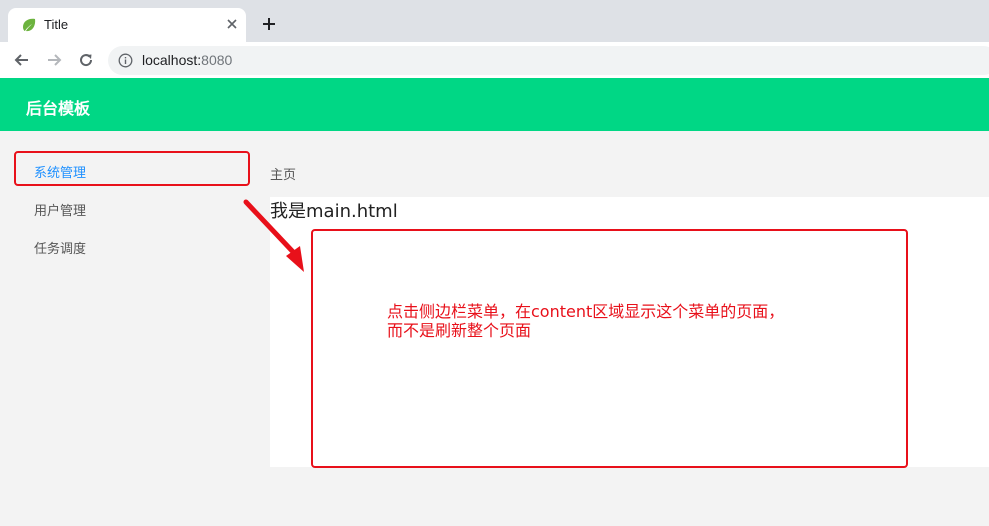 Image resolution: width=989 pixels, height=526 pixels. What do you see at coordinates (459, 330) in the screenshot?
I see `annotation-line-2: 而不是刷新整个页面` at bounding box center [459, 330].